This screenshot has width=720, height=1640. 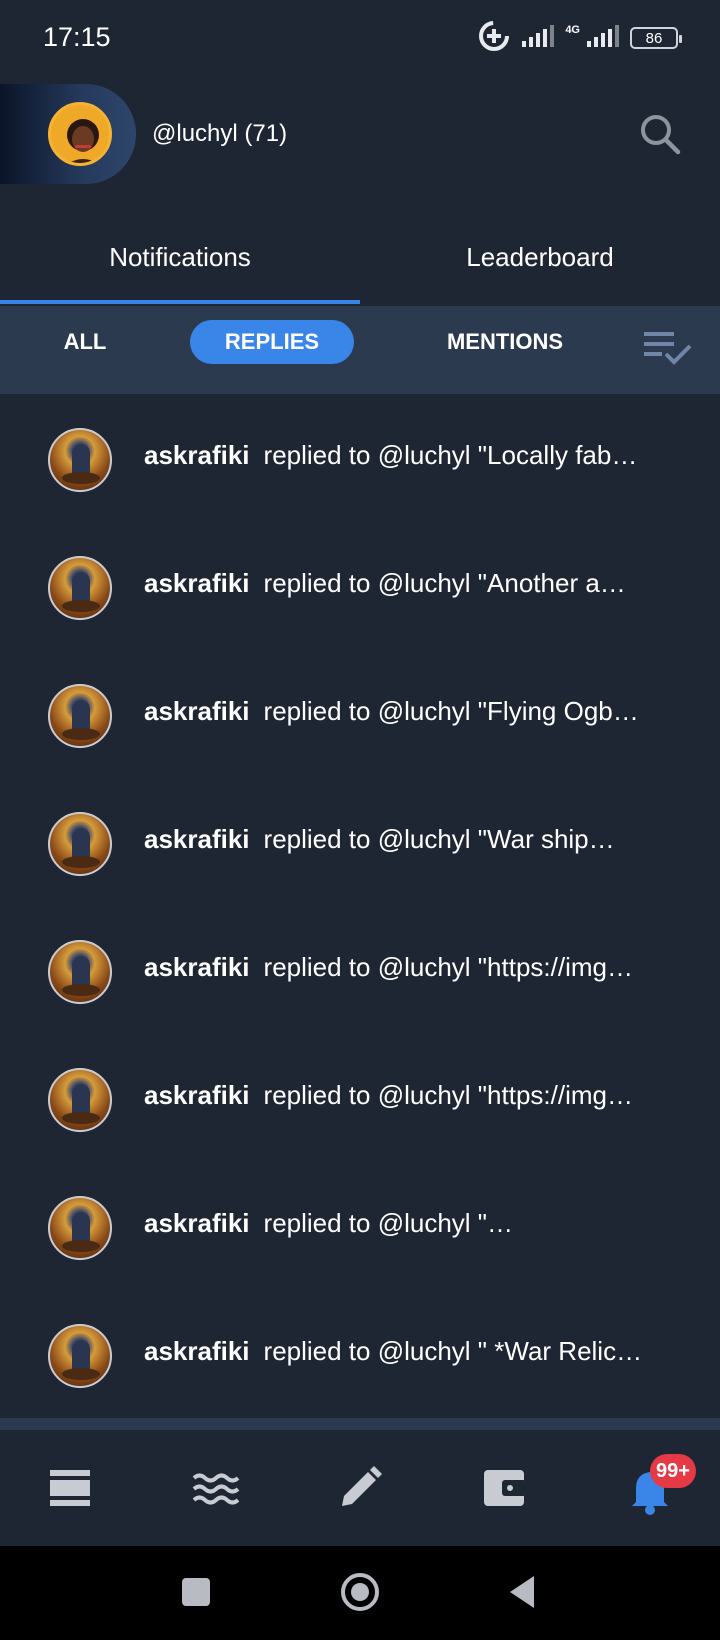 I want to click on data-saver-icon, so click(x=494, y=38).